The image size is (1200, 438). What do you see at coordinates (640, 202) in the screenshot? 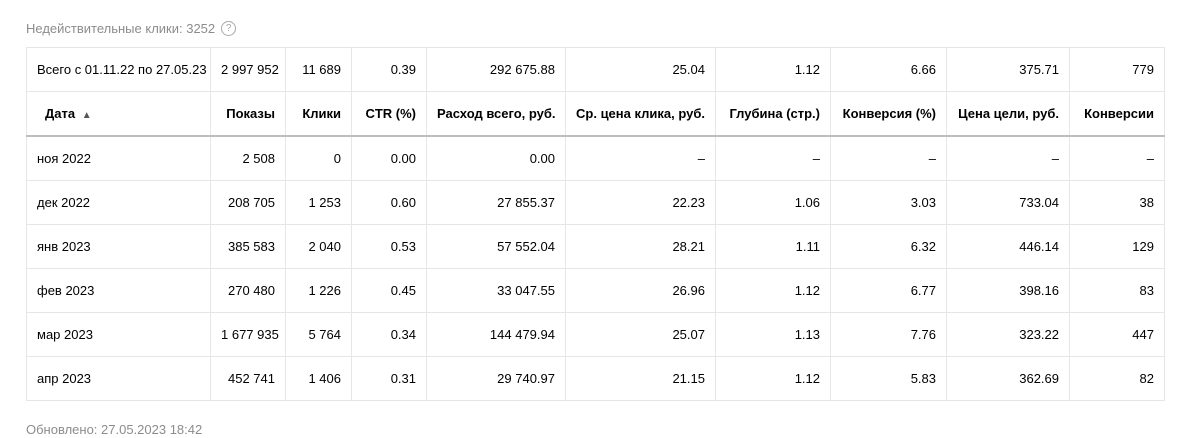
I see `avg-cpc-cell: 22.23` at bounding box center [640, 202].